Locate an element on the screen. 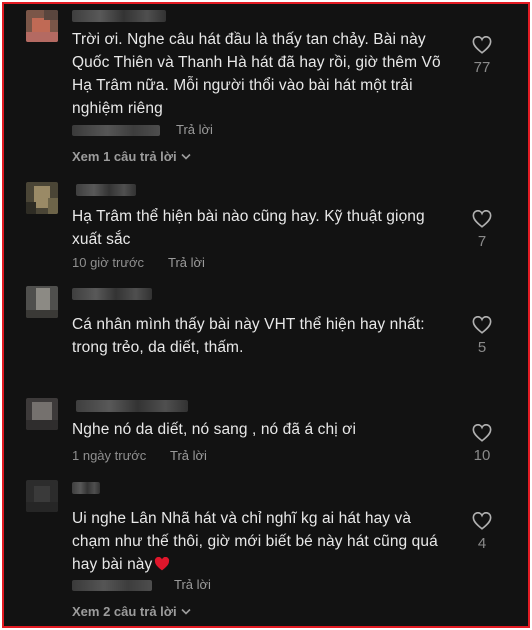 The image size is (532, 630). like-control: 7 is located at coordinates (482, 230).